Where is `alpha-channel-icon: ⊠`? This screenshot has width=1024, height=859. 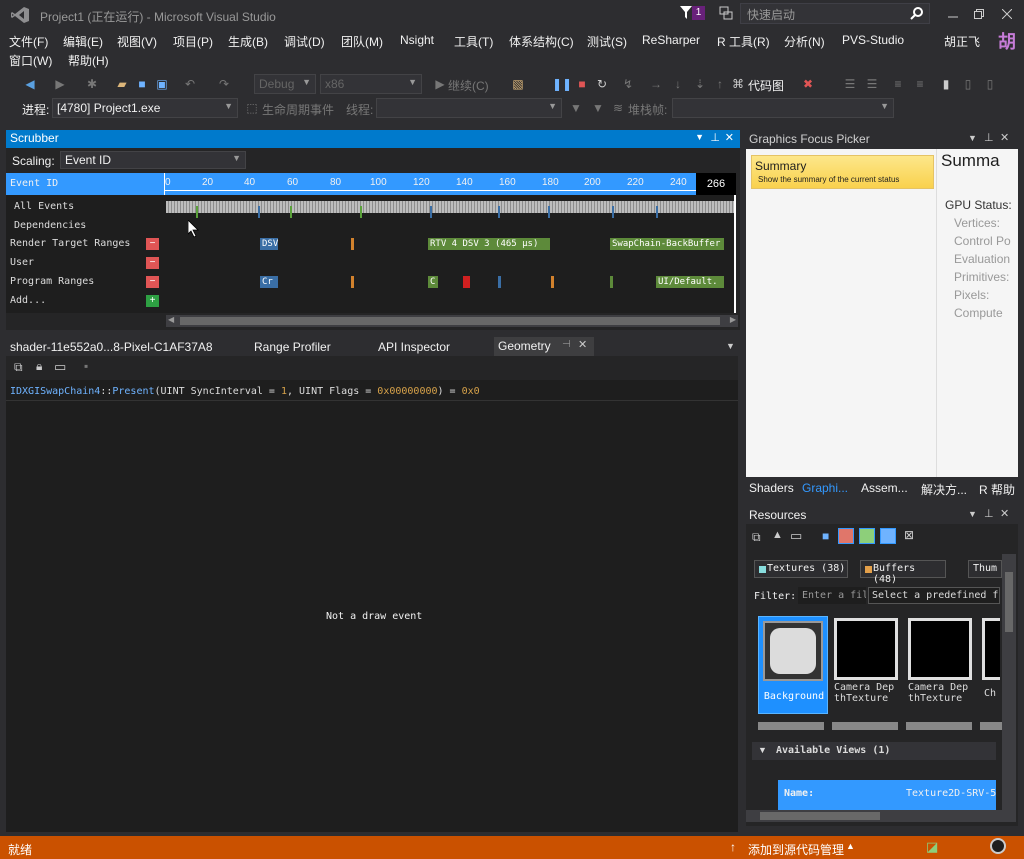 alpha-channel-icon: ⊠ is located at coordinates (909, 535).